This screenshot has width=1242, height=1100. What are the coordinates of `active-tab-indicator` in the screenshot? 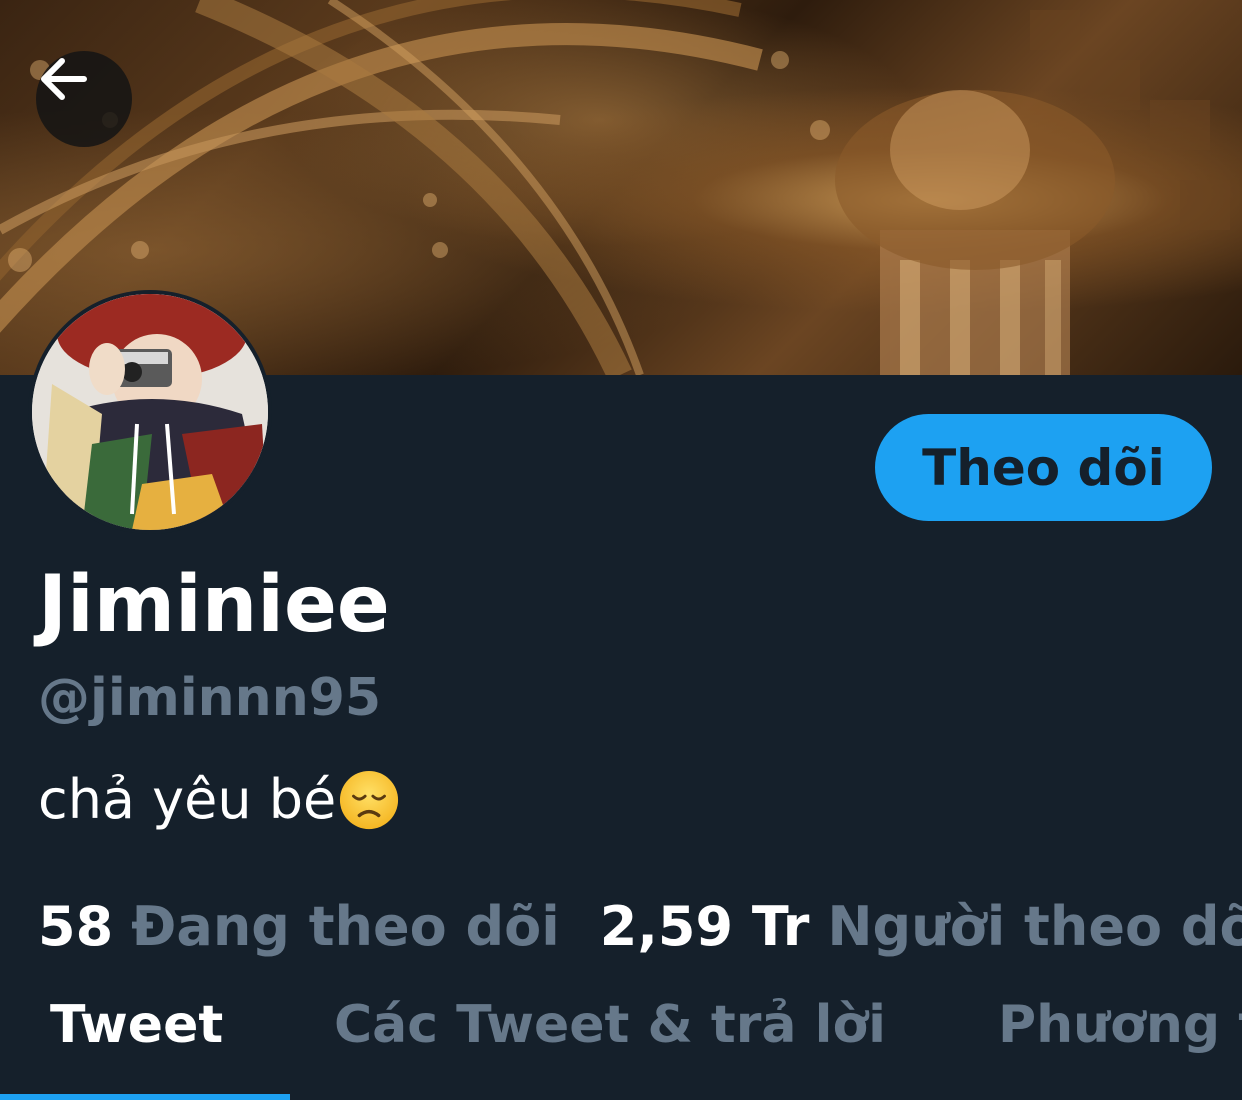 It's located at (145, 1097).